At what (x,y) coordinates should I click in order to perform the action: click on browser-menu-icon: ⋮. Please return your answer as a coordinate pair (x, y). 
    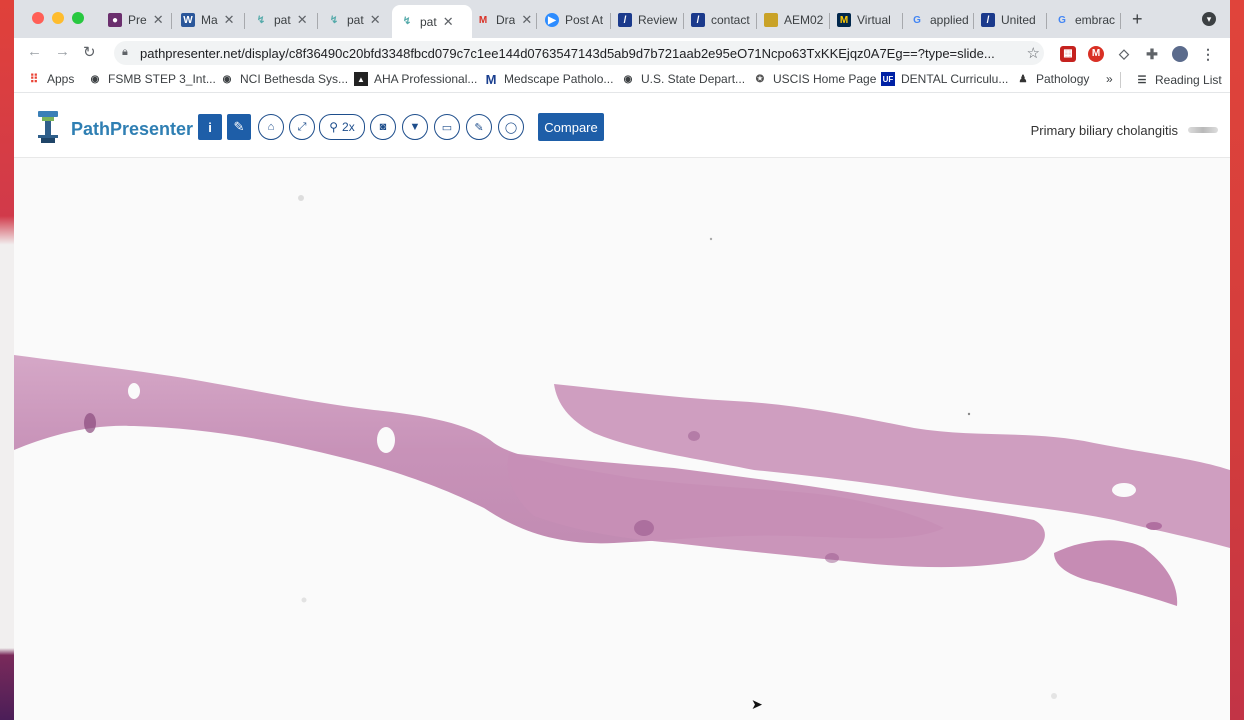
    Looking at the image, I should click on (1208, 54).